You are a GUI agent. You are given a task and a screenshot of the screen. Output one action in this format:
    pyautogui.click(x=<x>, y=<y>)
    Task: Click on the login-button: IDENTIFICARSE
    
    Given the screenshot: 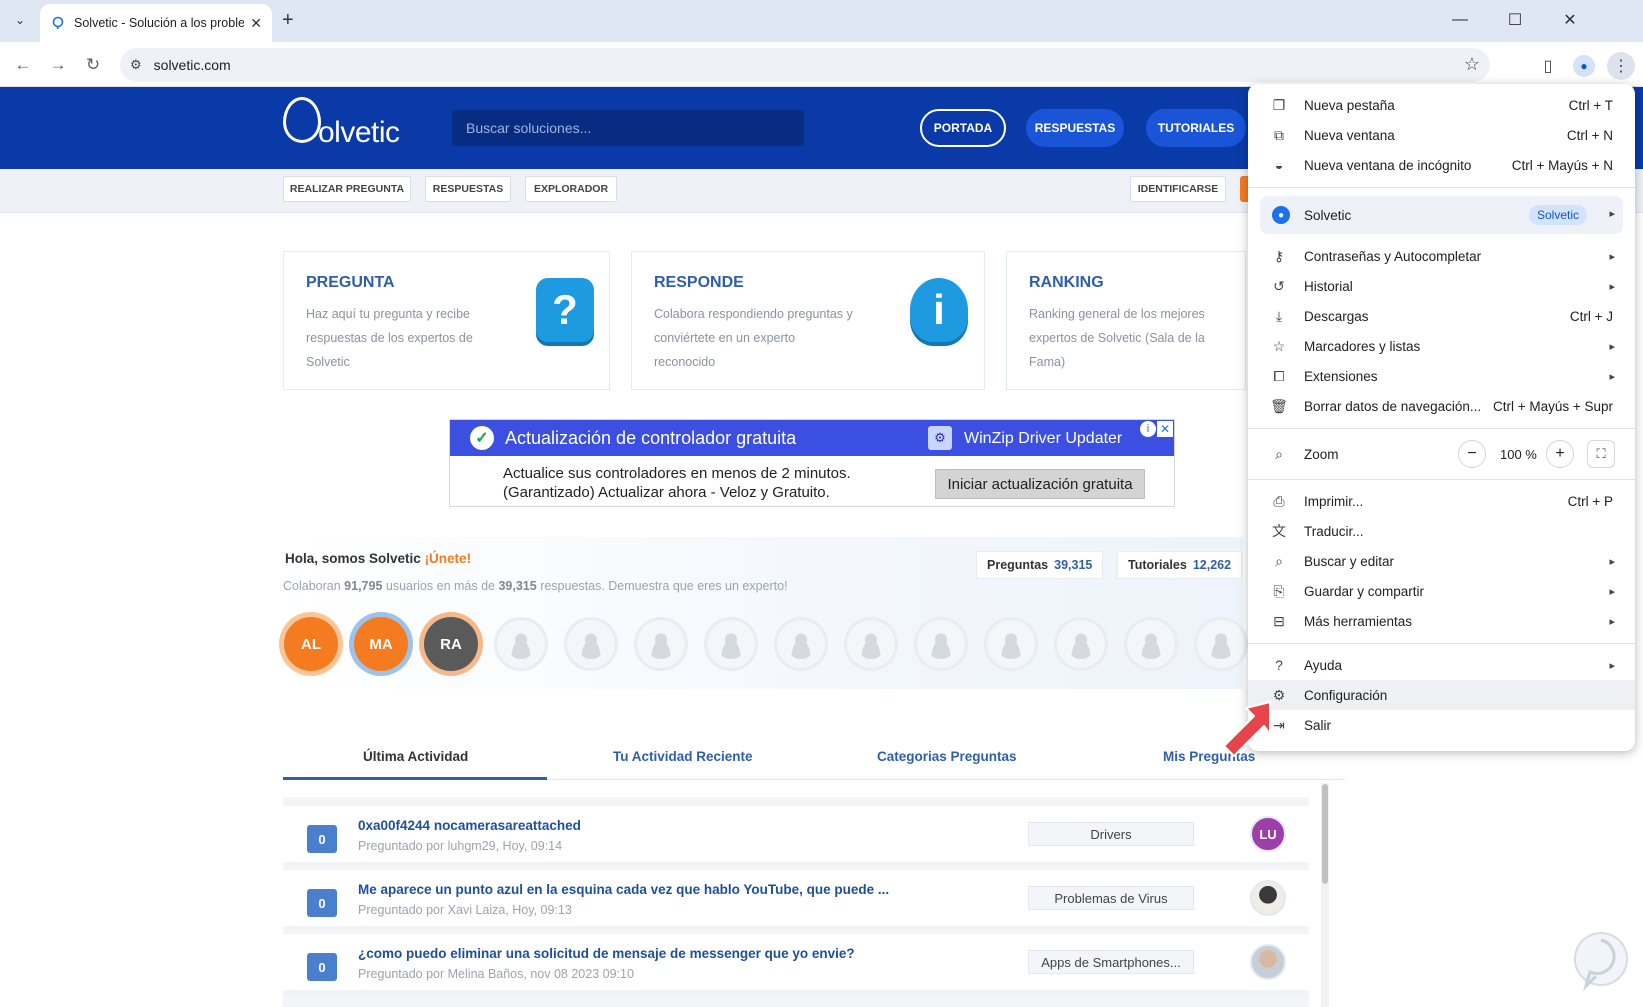 What is the action you would take?
    pyautogui.click(x=1178, y=189)
    